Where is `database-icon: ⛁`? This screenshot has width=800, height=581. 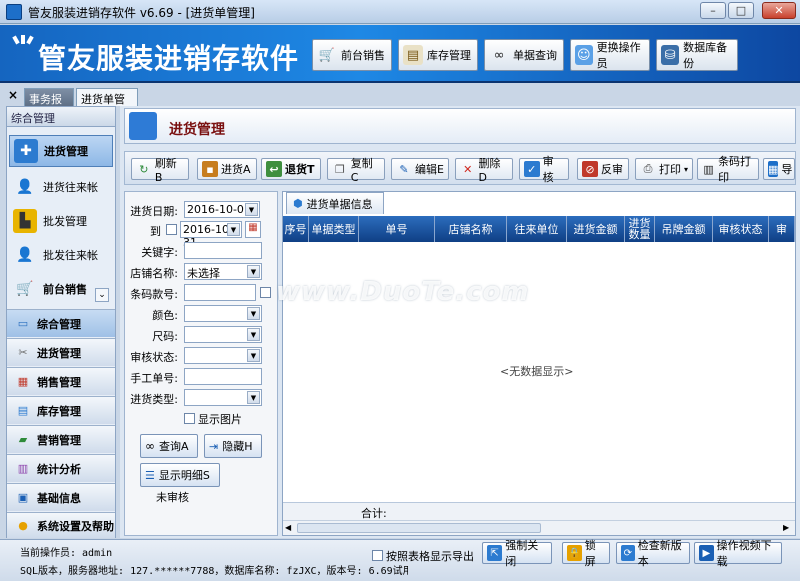 database-icon: ⛁ is located at coordinates (670, 55).